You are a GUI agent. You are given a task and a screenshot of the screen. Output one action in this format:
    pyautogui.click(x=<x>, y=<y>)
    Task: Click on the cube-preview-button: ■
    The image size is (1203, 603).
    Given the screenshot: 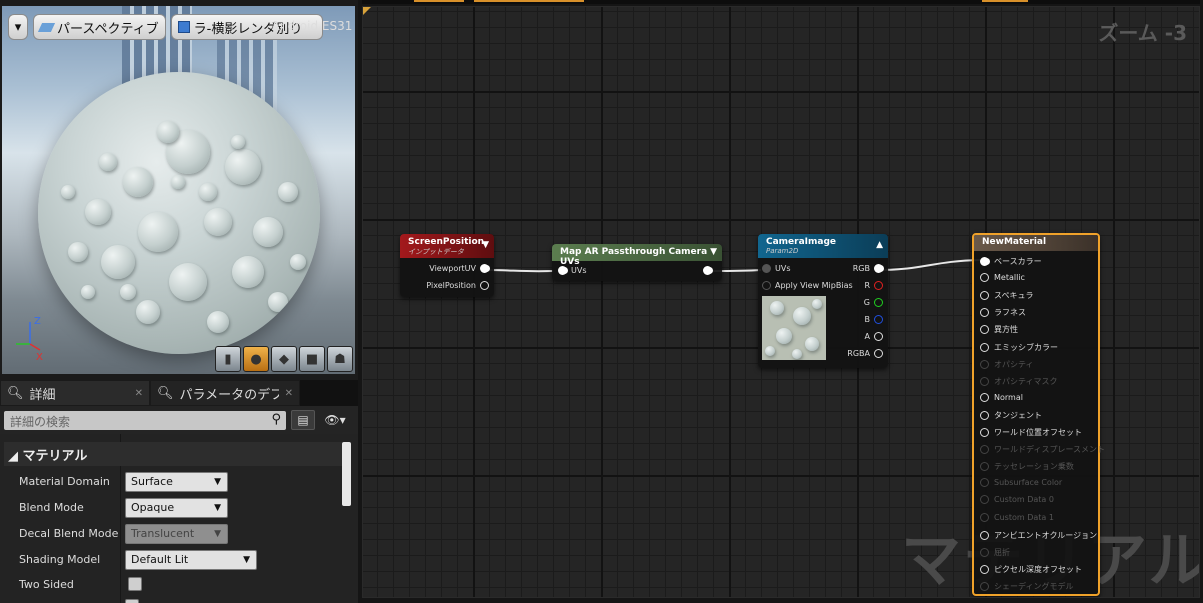 What is the action you would take?
    pyautogui.click(x=312, y=359)
    